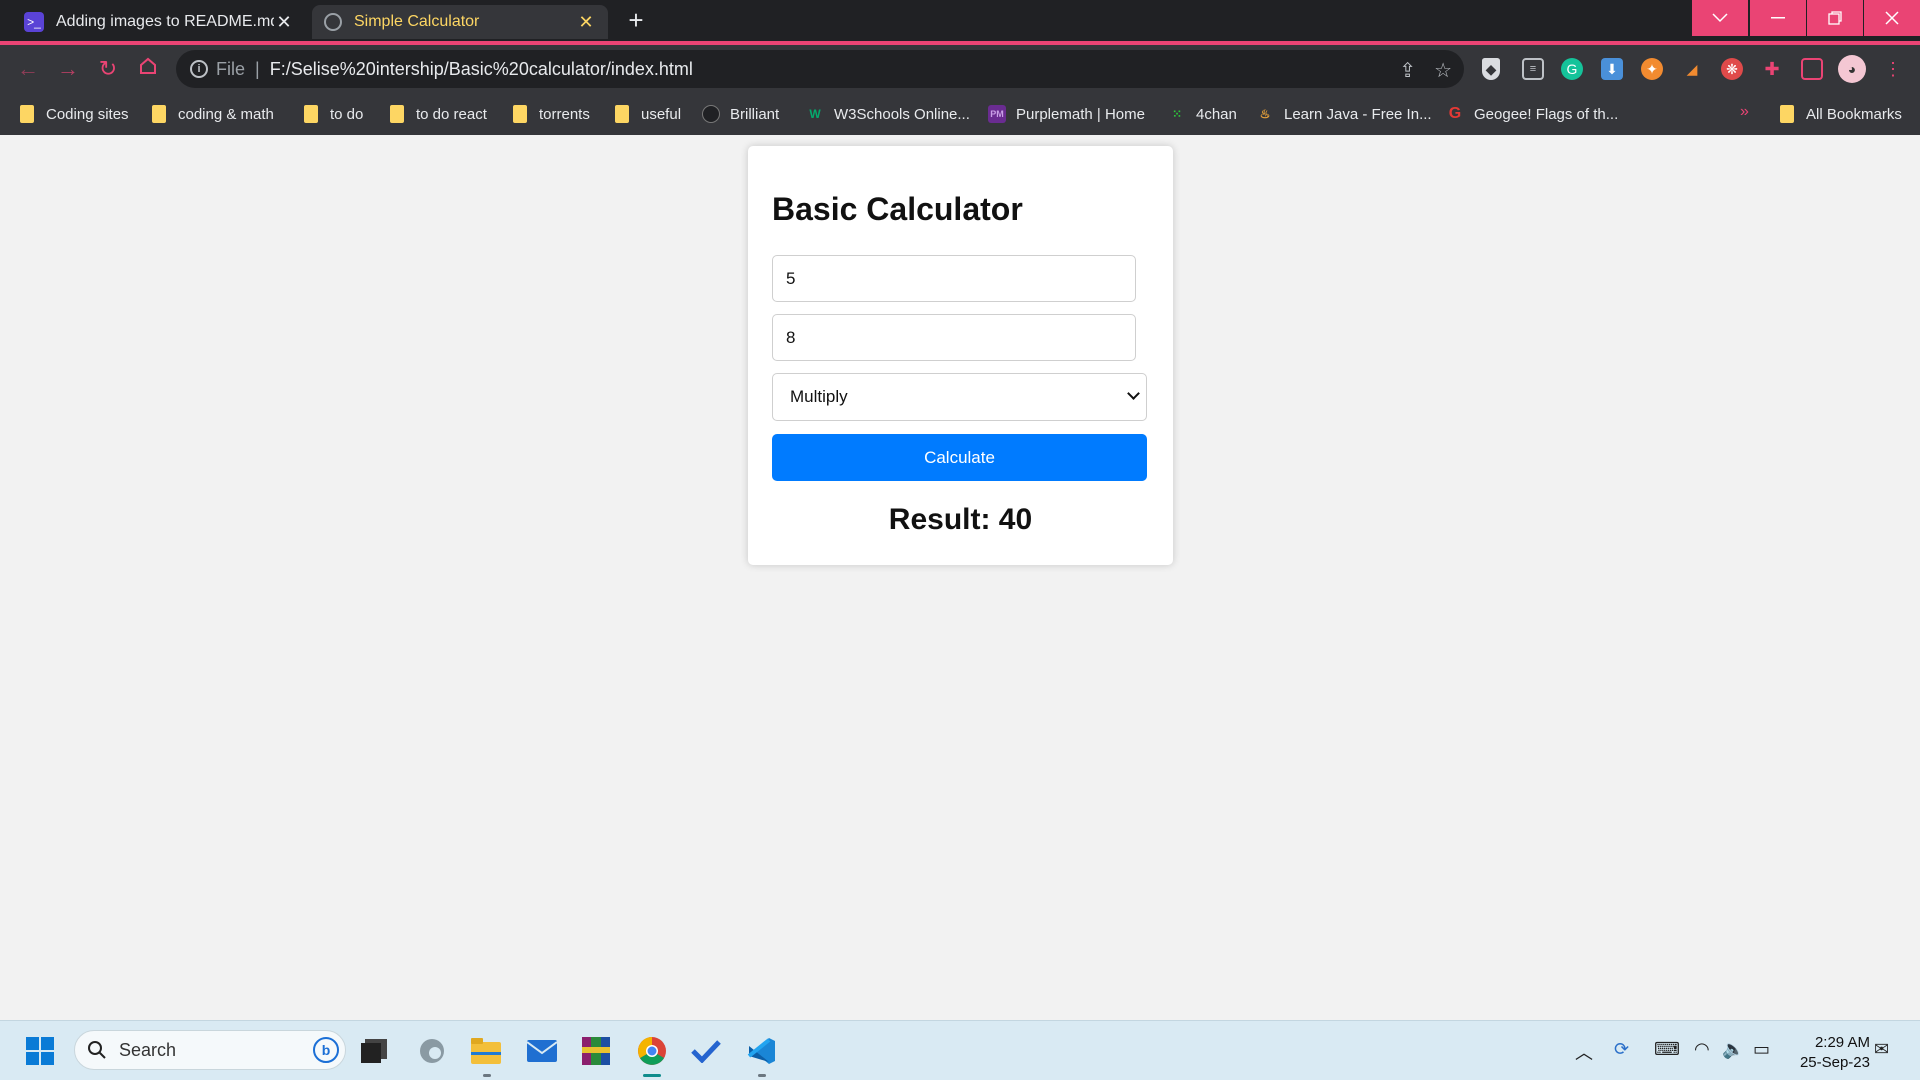  What do you see at coordinates (1491, 69) in the screenshot?
I see `shield-extension-icon: ◆` at bounding box center [1491, 69].